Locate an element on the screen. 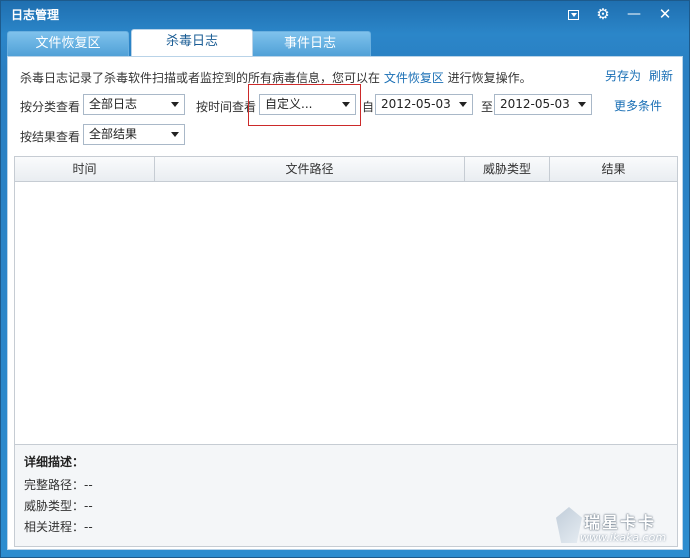 Image resolution: width=690 pixels, height=558 pixels. intro-text-after: 进行恢复操作。 is located at coordinates (487, 78).